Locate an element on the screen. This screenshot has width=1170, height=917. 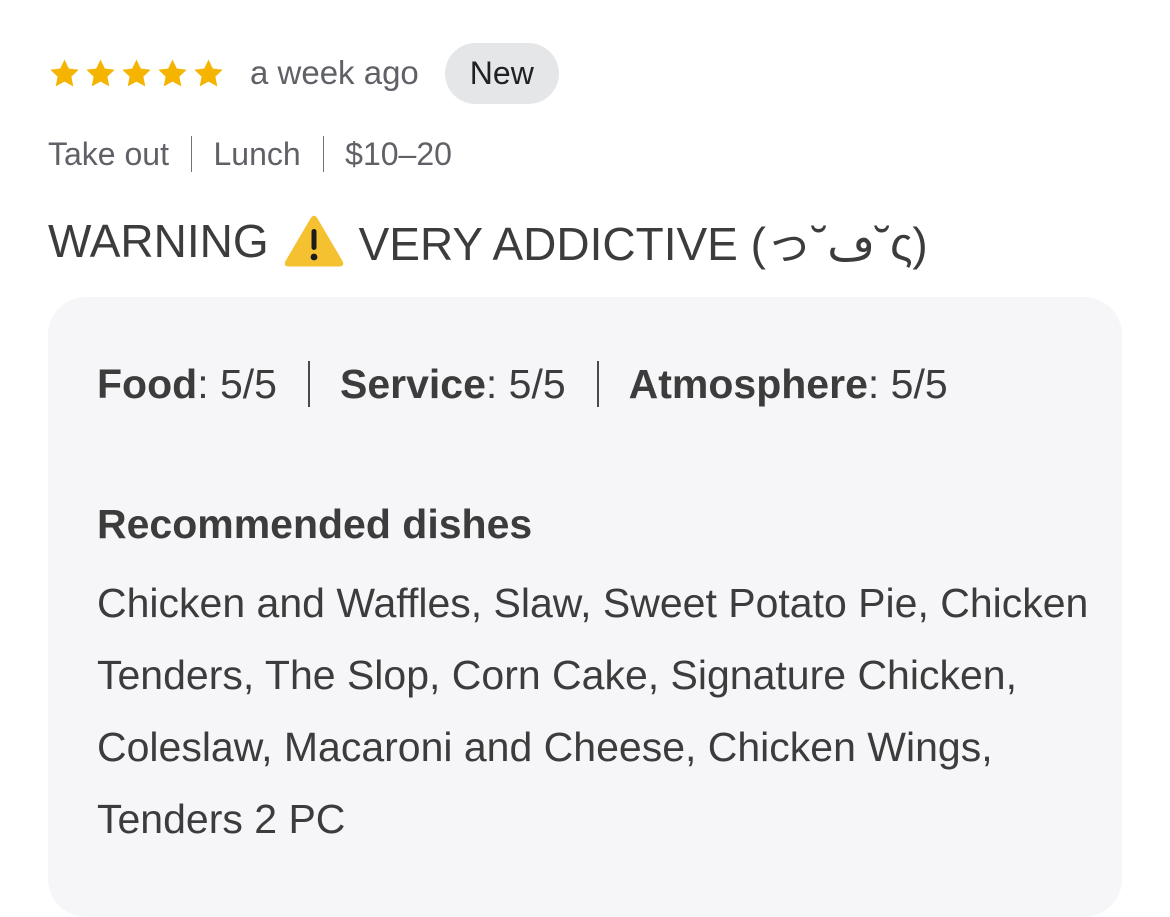
review-time: a week ago is located at coordinates (334, 72).